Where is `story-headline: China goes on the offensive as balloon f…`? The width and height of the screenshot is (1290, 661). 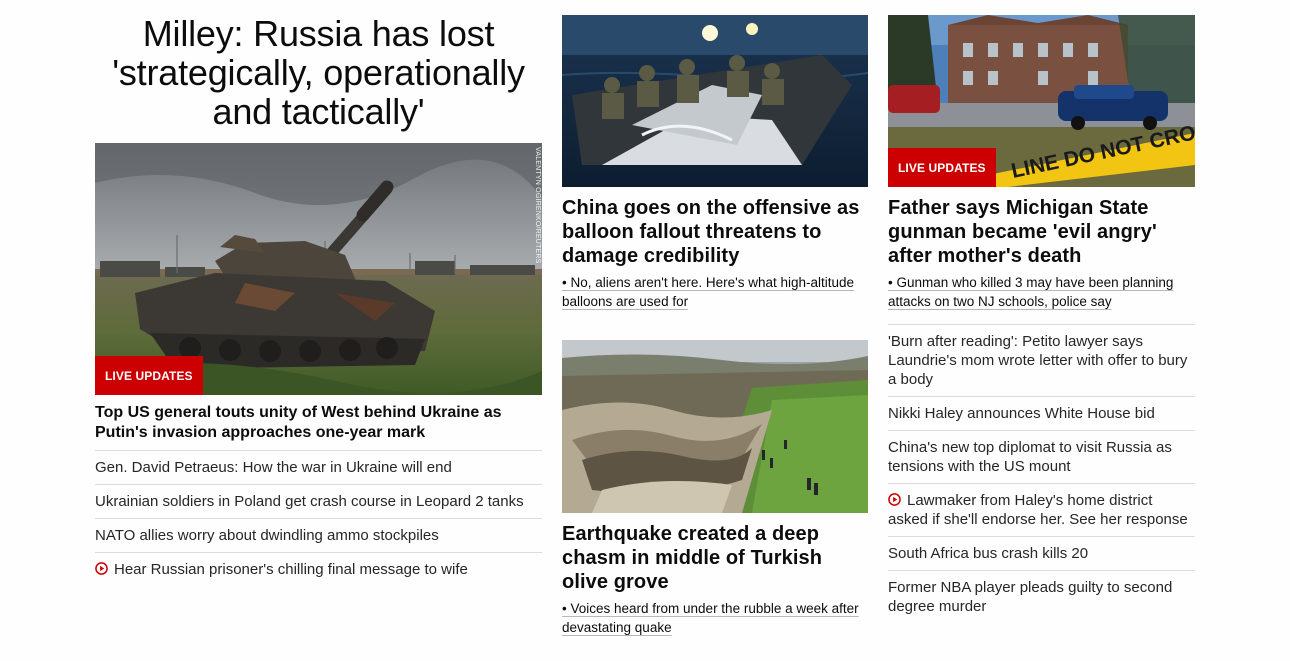 story-headline: China goes on the offensive as balloon f… is located at coordinates (715, 232).